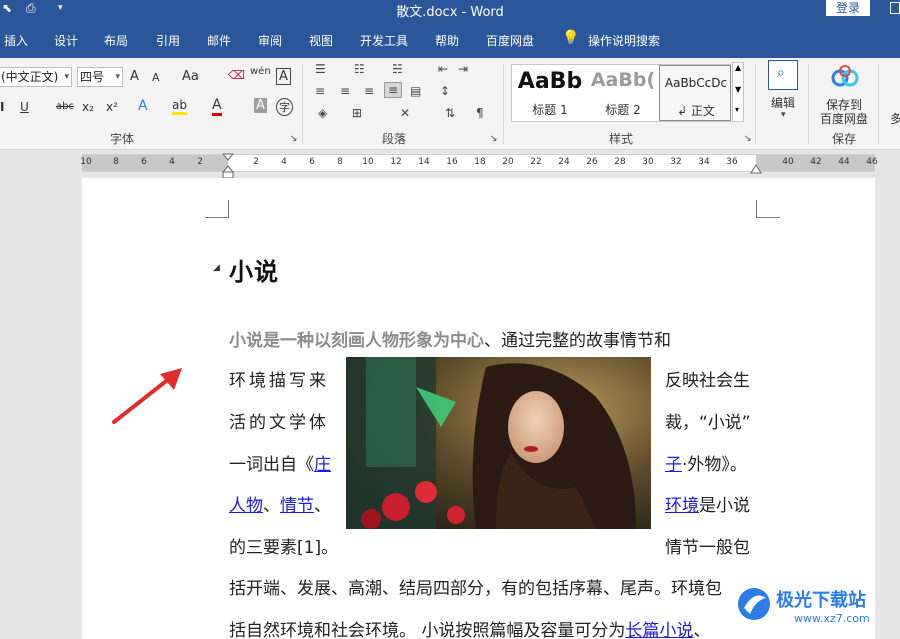 This screenshot has height=639, width=900. I want to click on login-button: 登录, so click(848, 8).